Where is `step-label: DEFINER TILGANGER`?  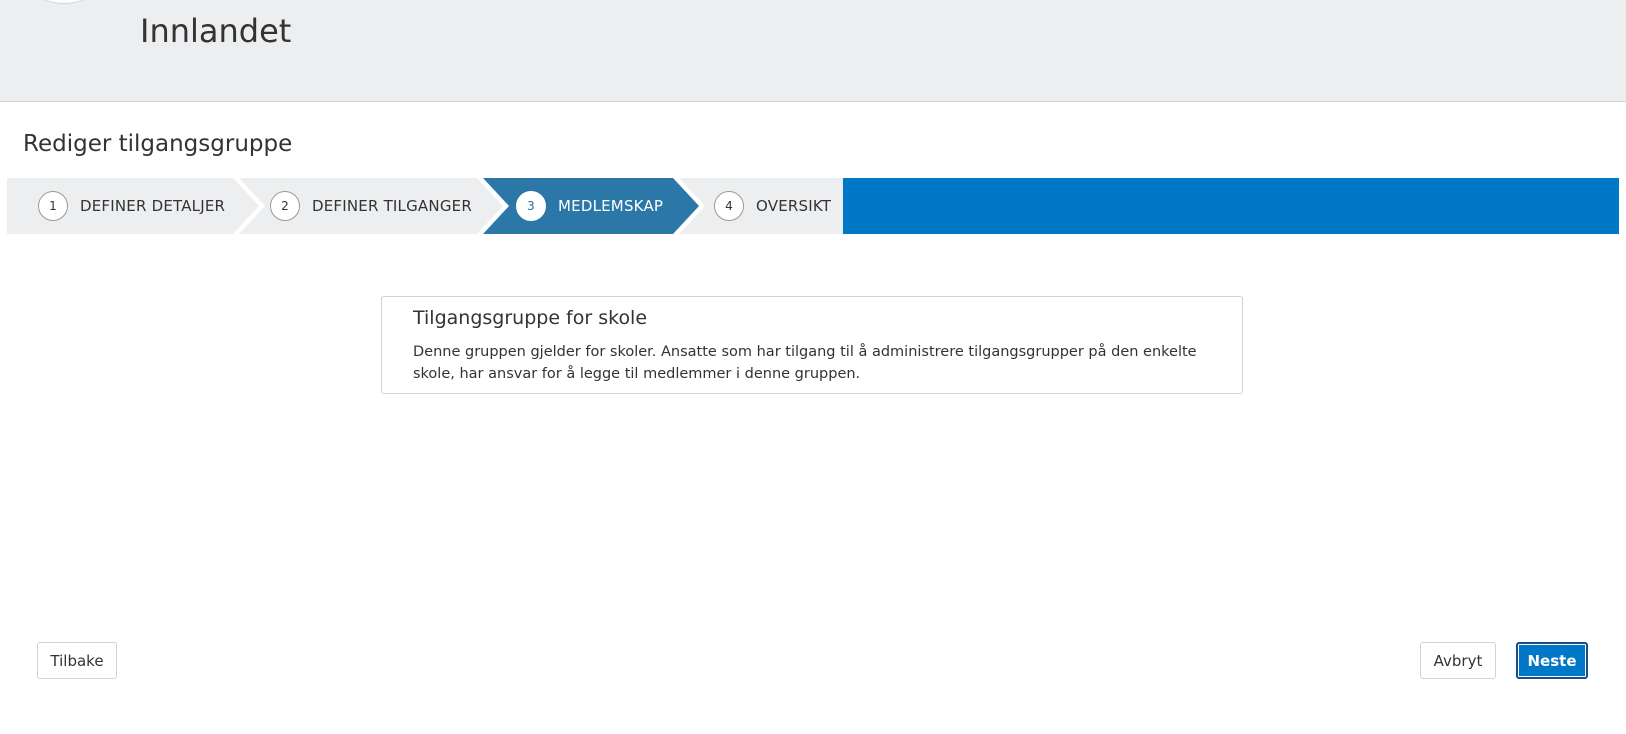
step-label: DEFINER TILGANGER is located at coordinates (392, 206).